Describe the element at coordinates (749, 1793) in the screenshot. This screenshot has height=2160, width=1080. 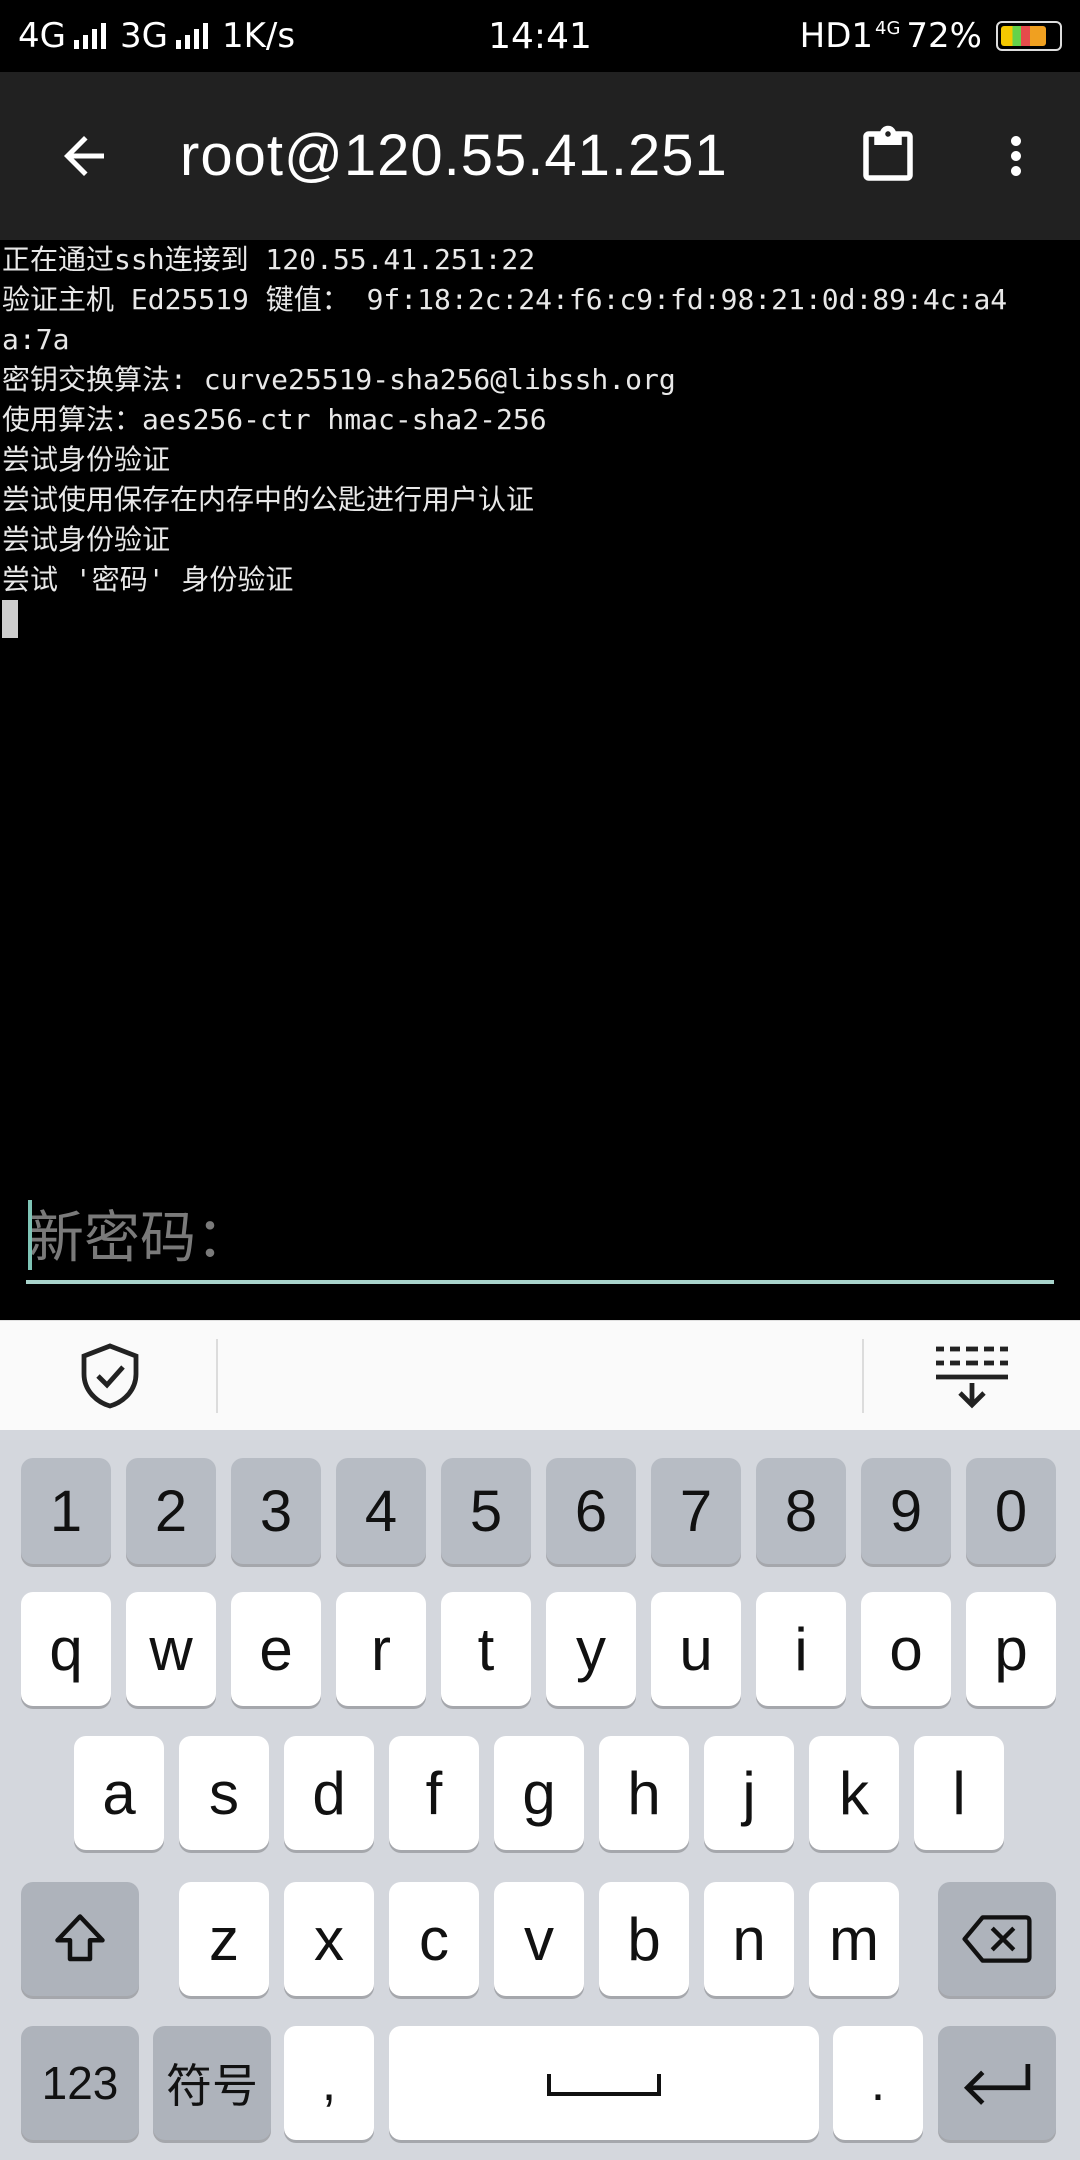
I see `key-j: j` at that location.